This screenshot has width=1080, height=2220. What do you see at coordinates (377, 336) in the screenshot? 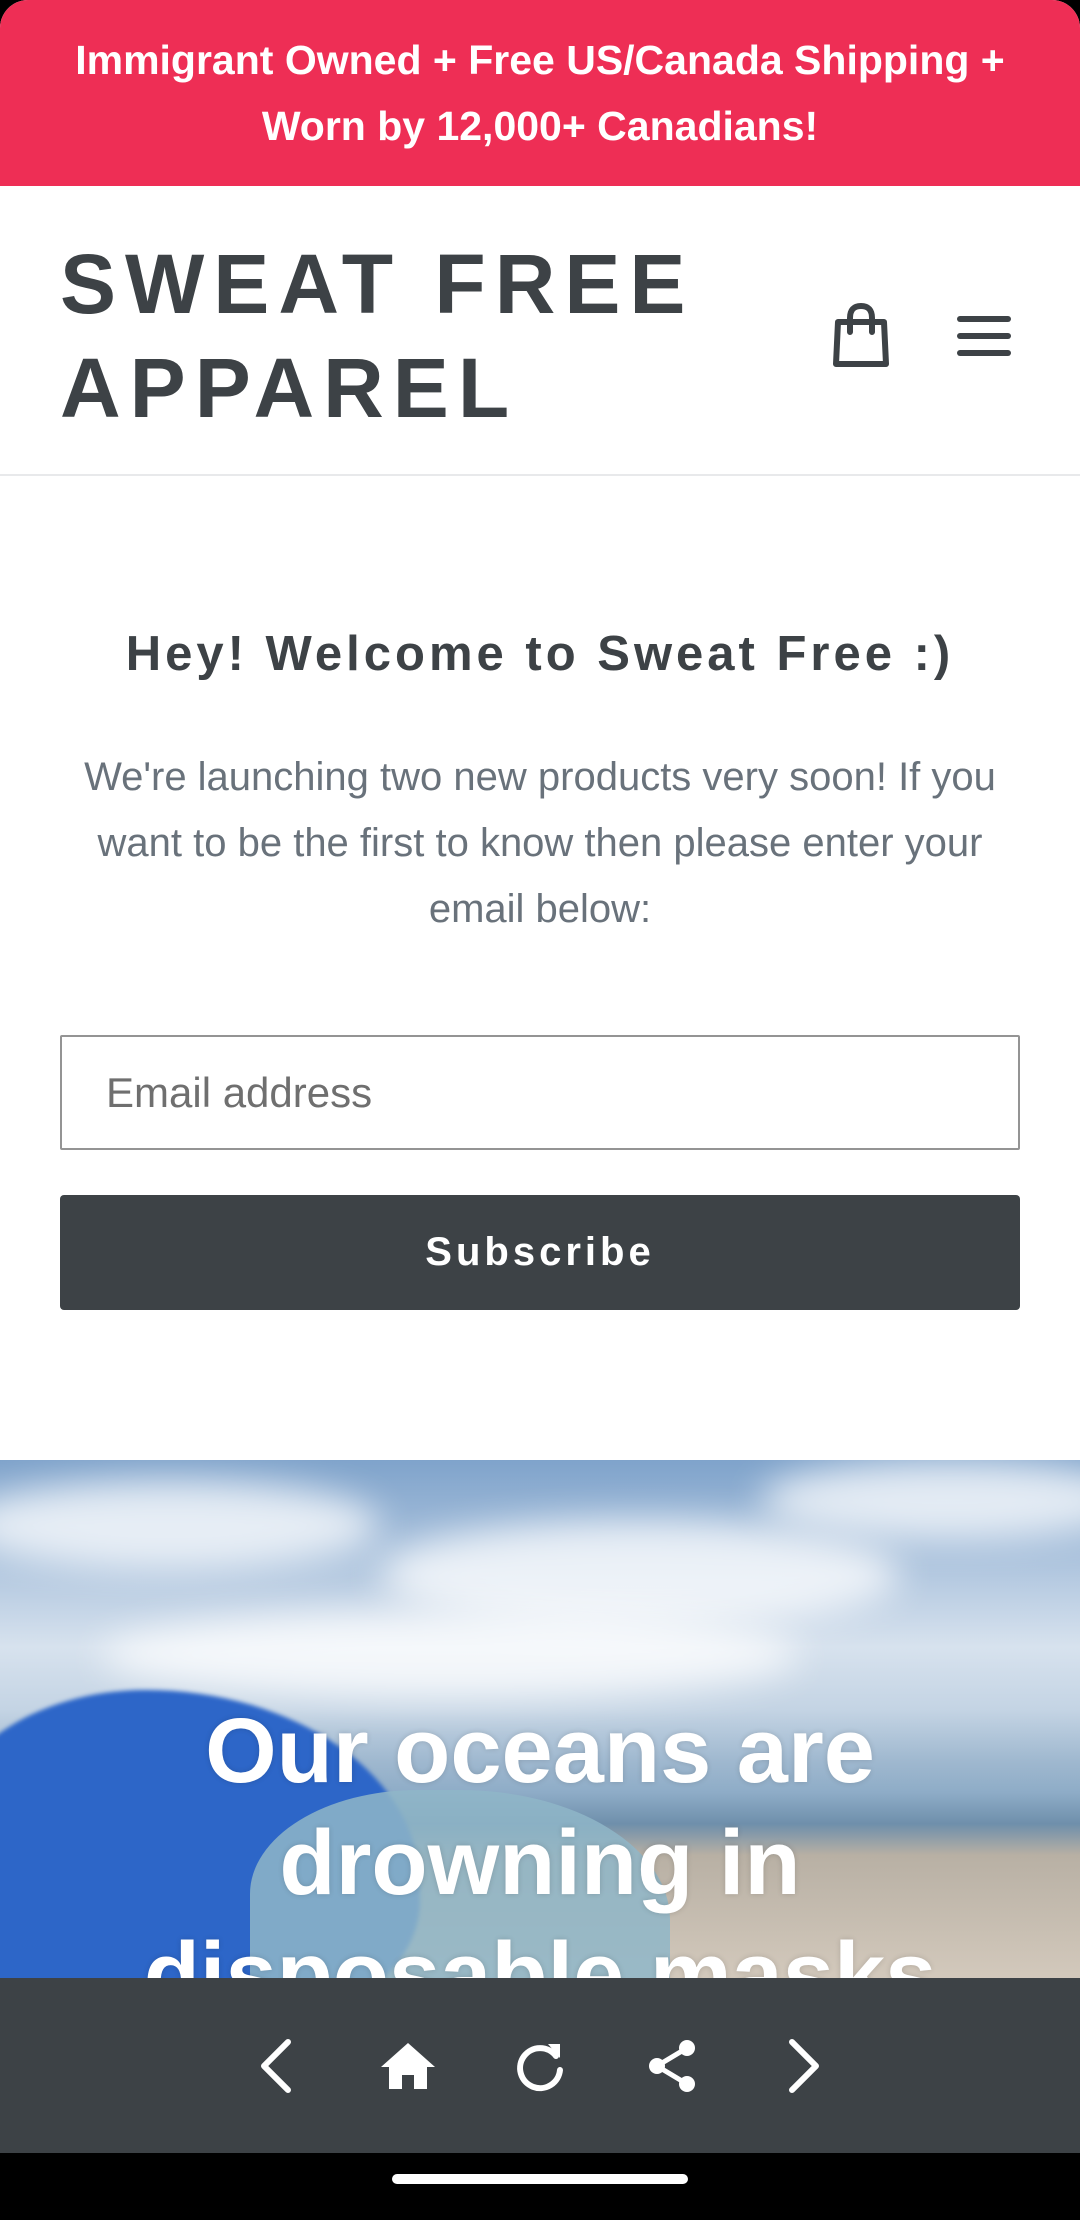
I see `store-logo: SWEAT FREE APPAREL` at bounding box center [377, 336].